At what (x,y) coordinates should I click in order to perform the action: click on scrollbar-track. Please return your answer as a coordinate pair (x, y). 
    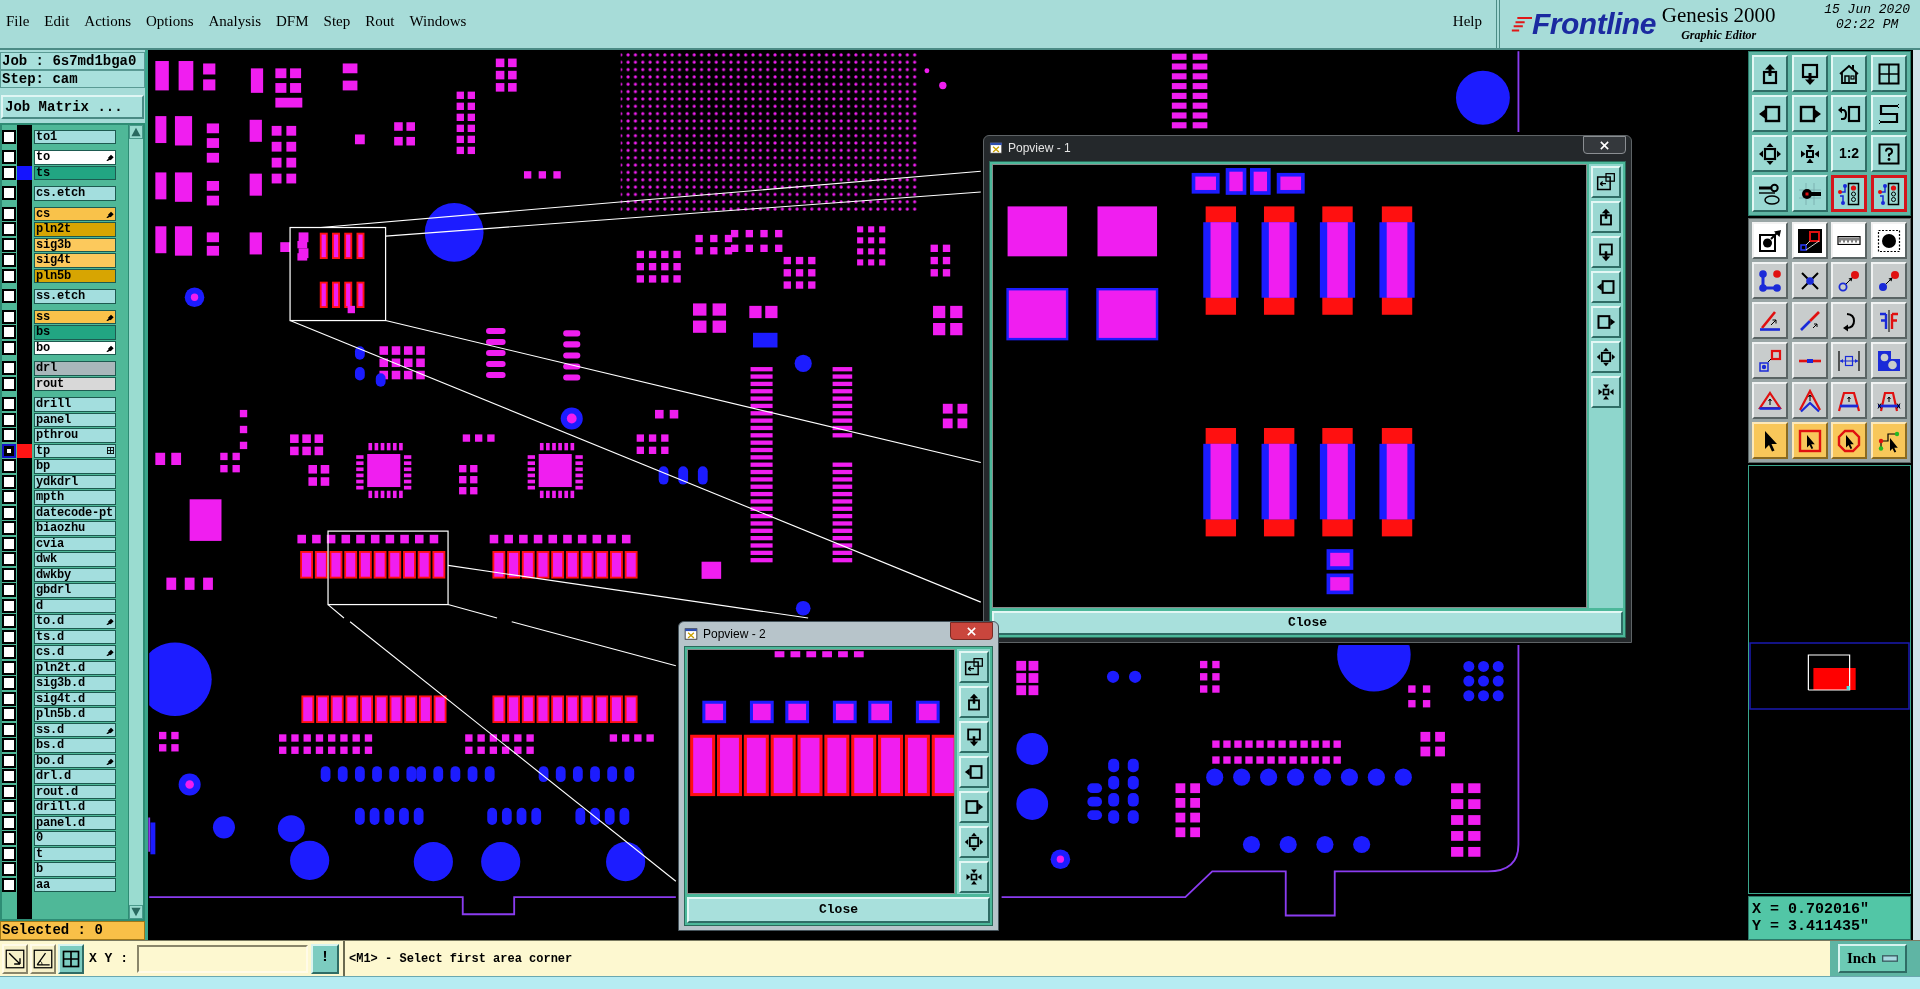
    Looking at the image, I should click on (135, 522).